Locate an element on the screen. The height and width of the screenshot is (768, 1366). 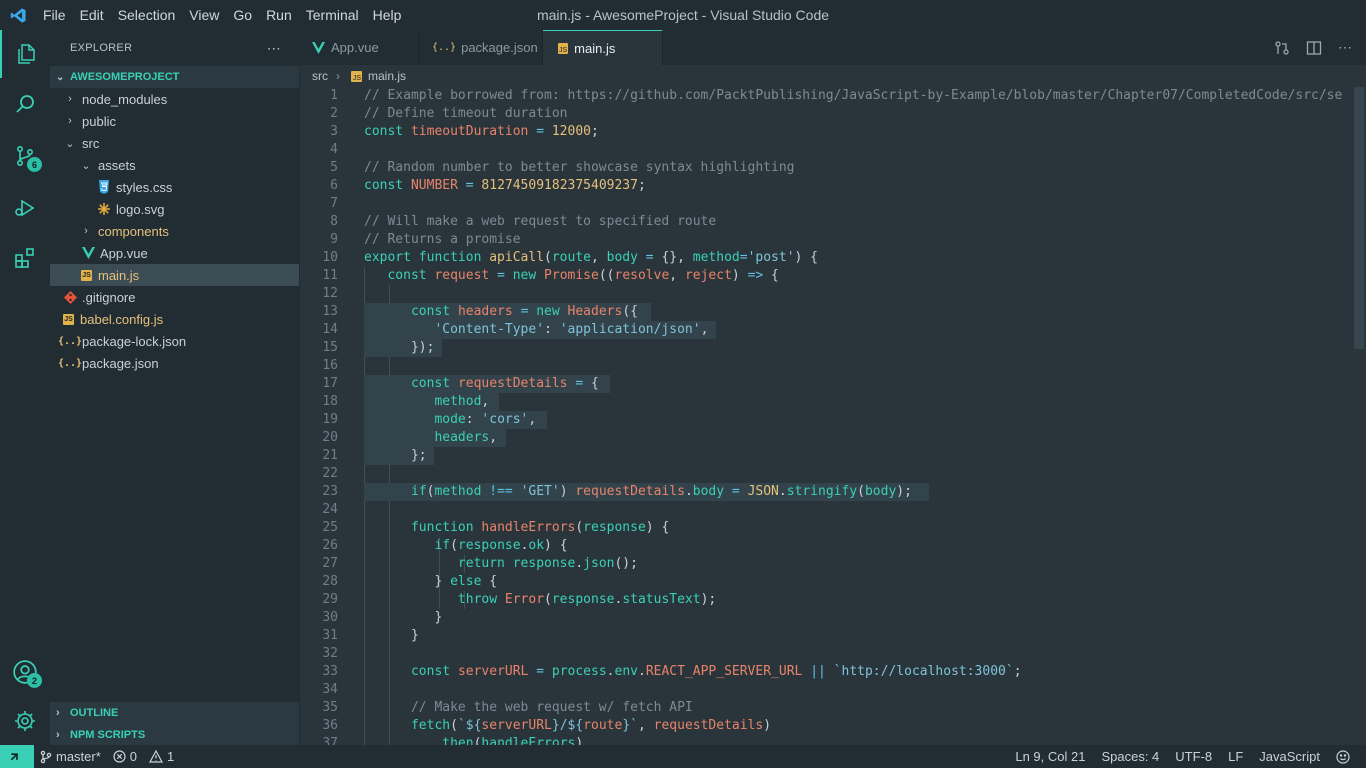
code-line: 18 method, is located at coordinates (826, 402).